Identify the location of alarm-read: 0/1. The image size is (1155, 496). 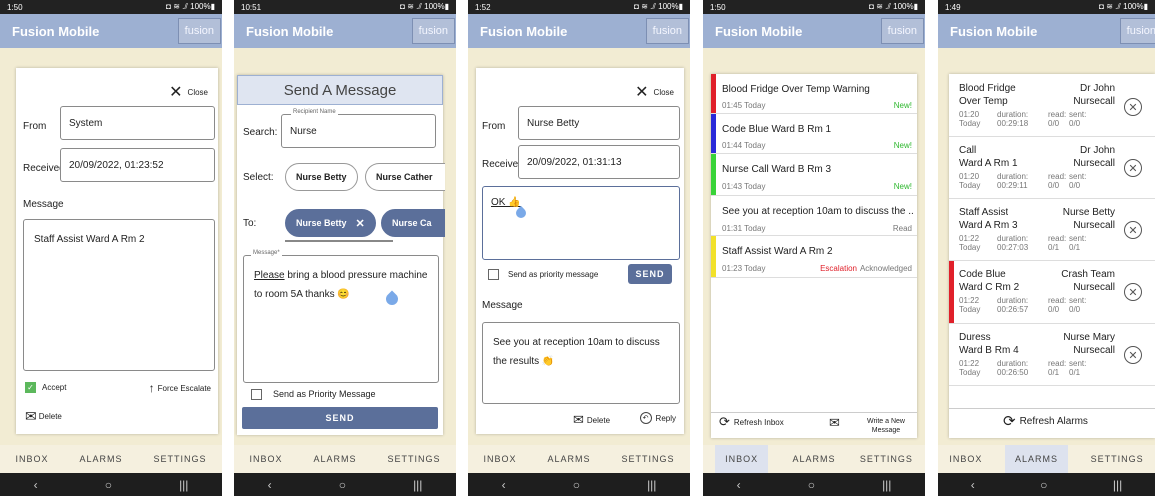
(1054, 247).